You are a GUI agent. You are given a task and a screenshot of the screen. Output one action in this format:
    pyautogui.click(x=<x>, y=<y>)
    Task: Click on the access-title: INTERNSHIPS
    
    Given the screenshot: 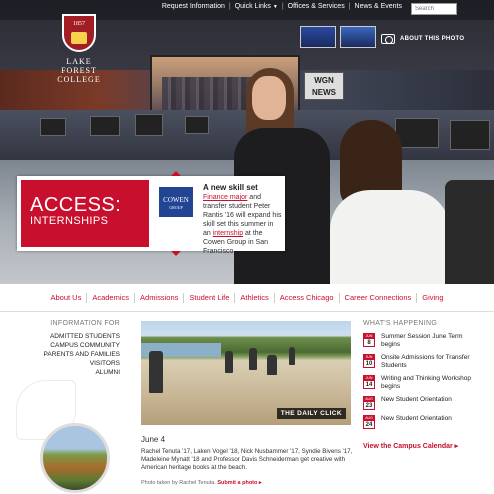 What is the action you would take?
    pyautogui.click(x=69, y=221)
    